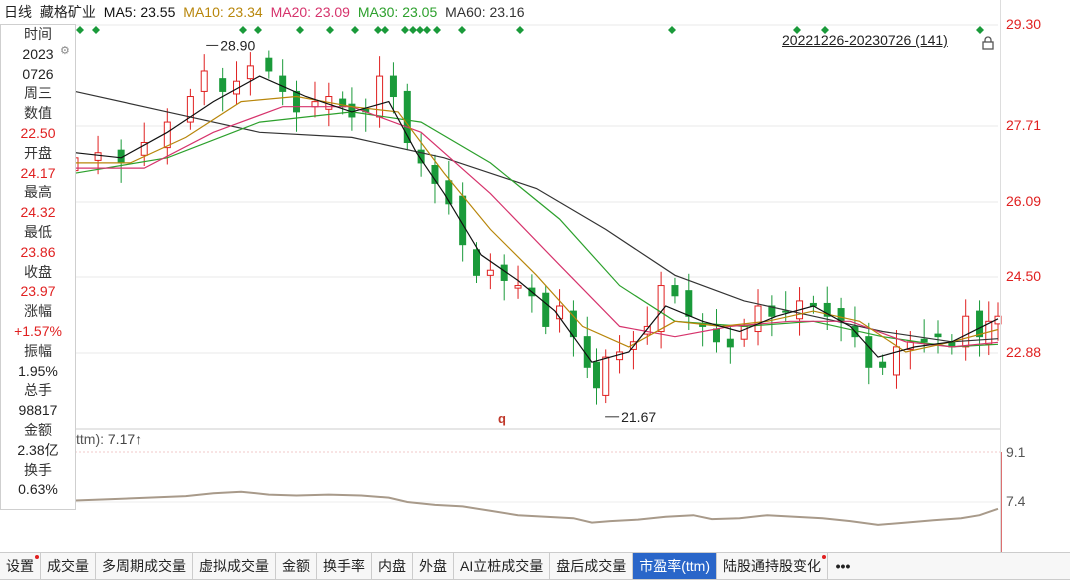 The height and width of the screenshot is (586, 1070). I want to click on tab-3: 虚拟成交量, so click(234, 566).